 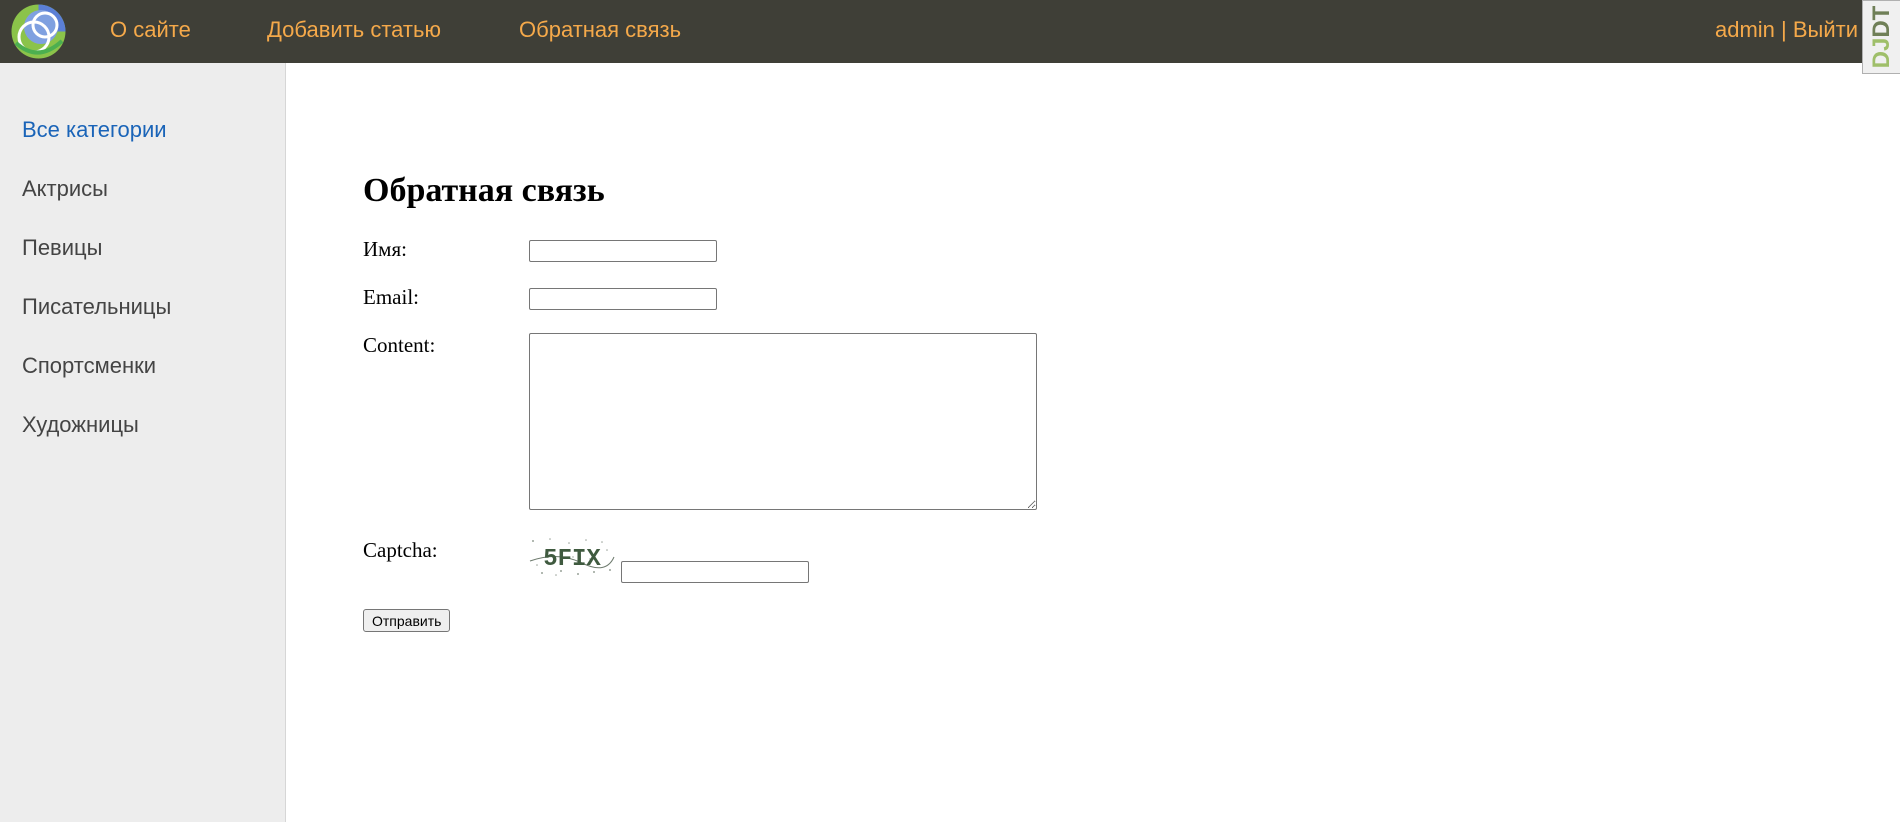 What do you see at coordinates (1745, 29) in the screenshot?
I see `username-link: admin` at bounding box center [1745, 29].